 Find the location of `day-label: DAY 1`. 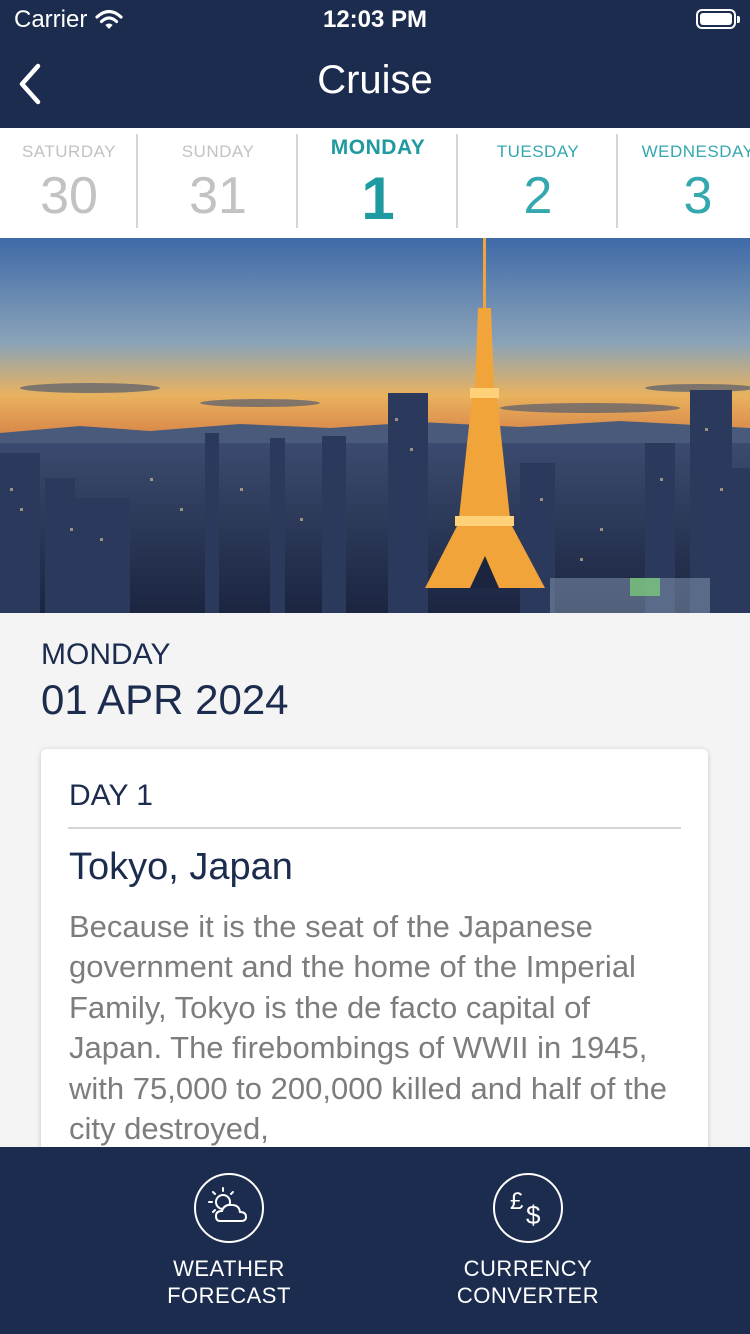

day-label: DAY 1 is located at coordinates (111, 795).